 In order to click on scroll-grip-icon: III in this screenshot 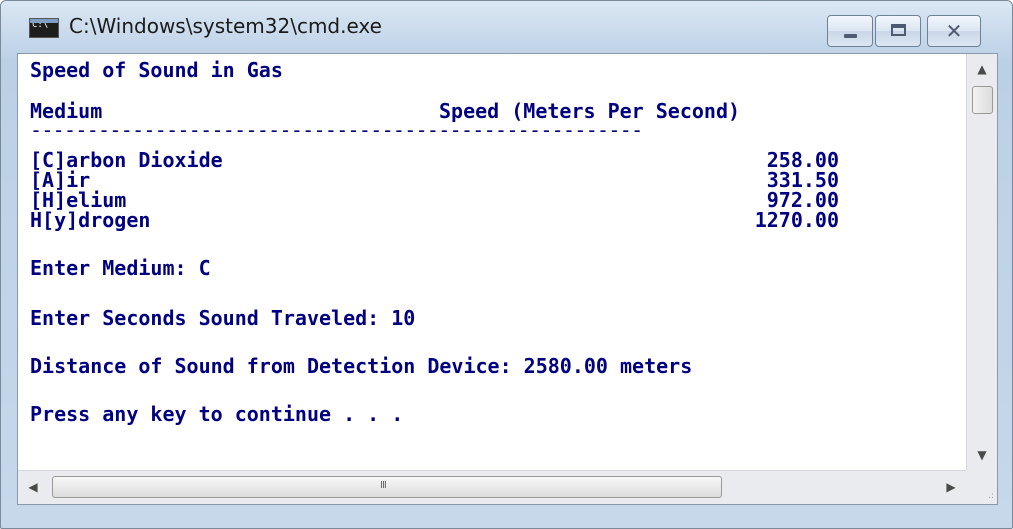, I will do `click(383, 485)`.